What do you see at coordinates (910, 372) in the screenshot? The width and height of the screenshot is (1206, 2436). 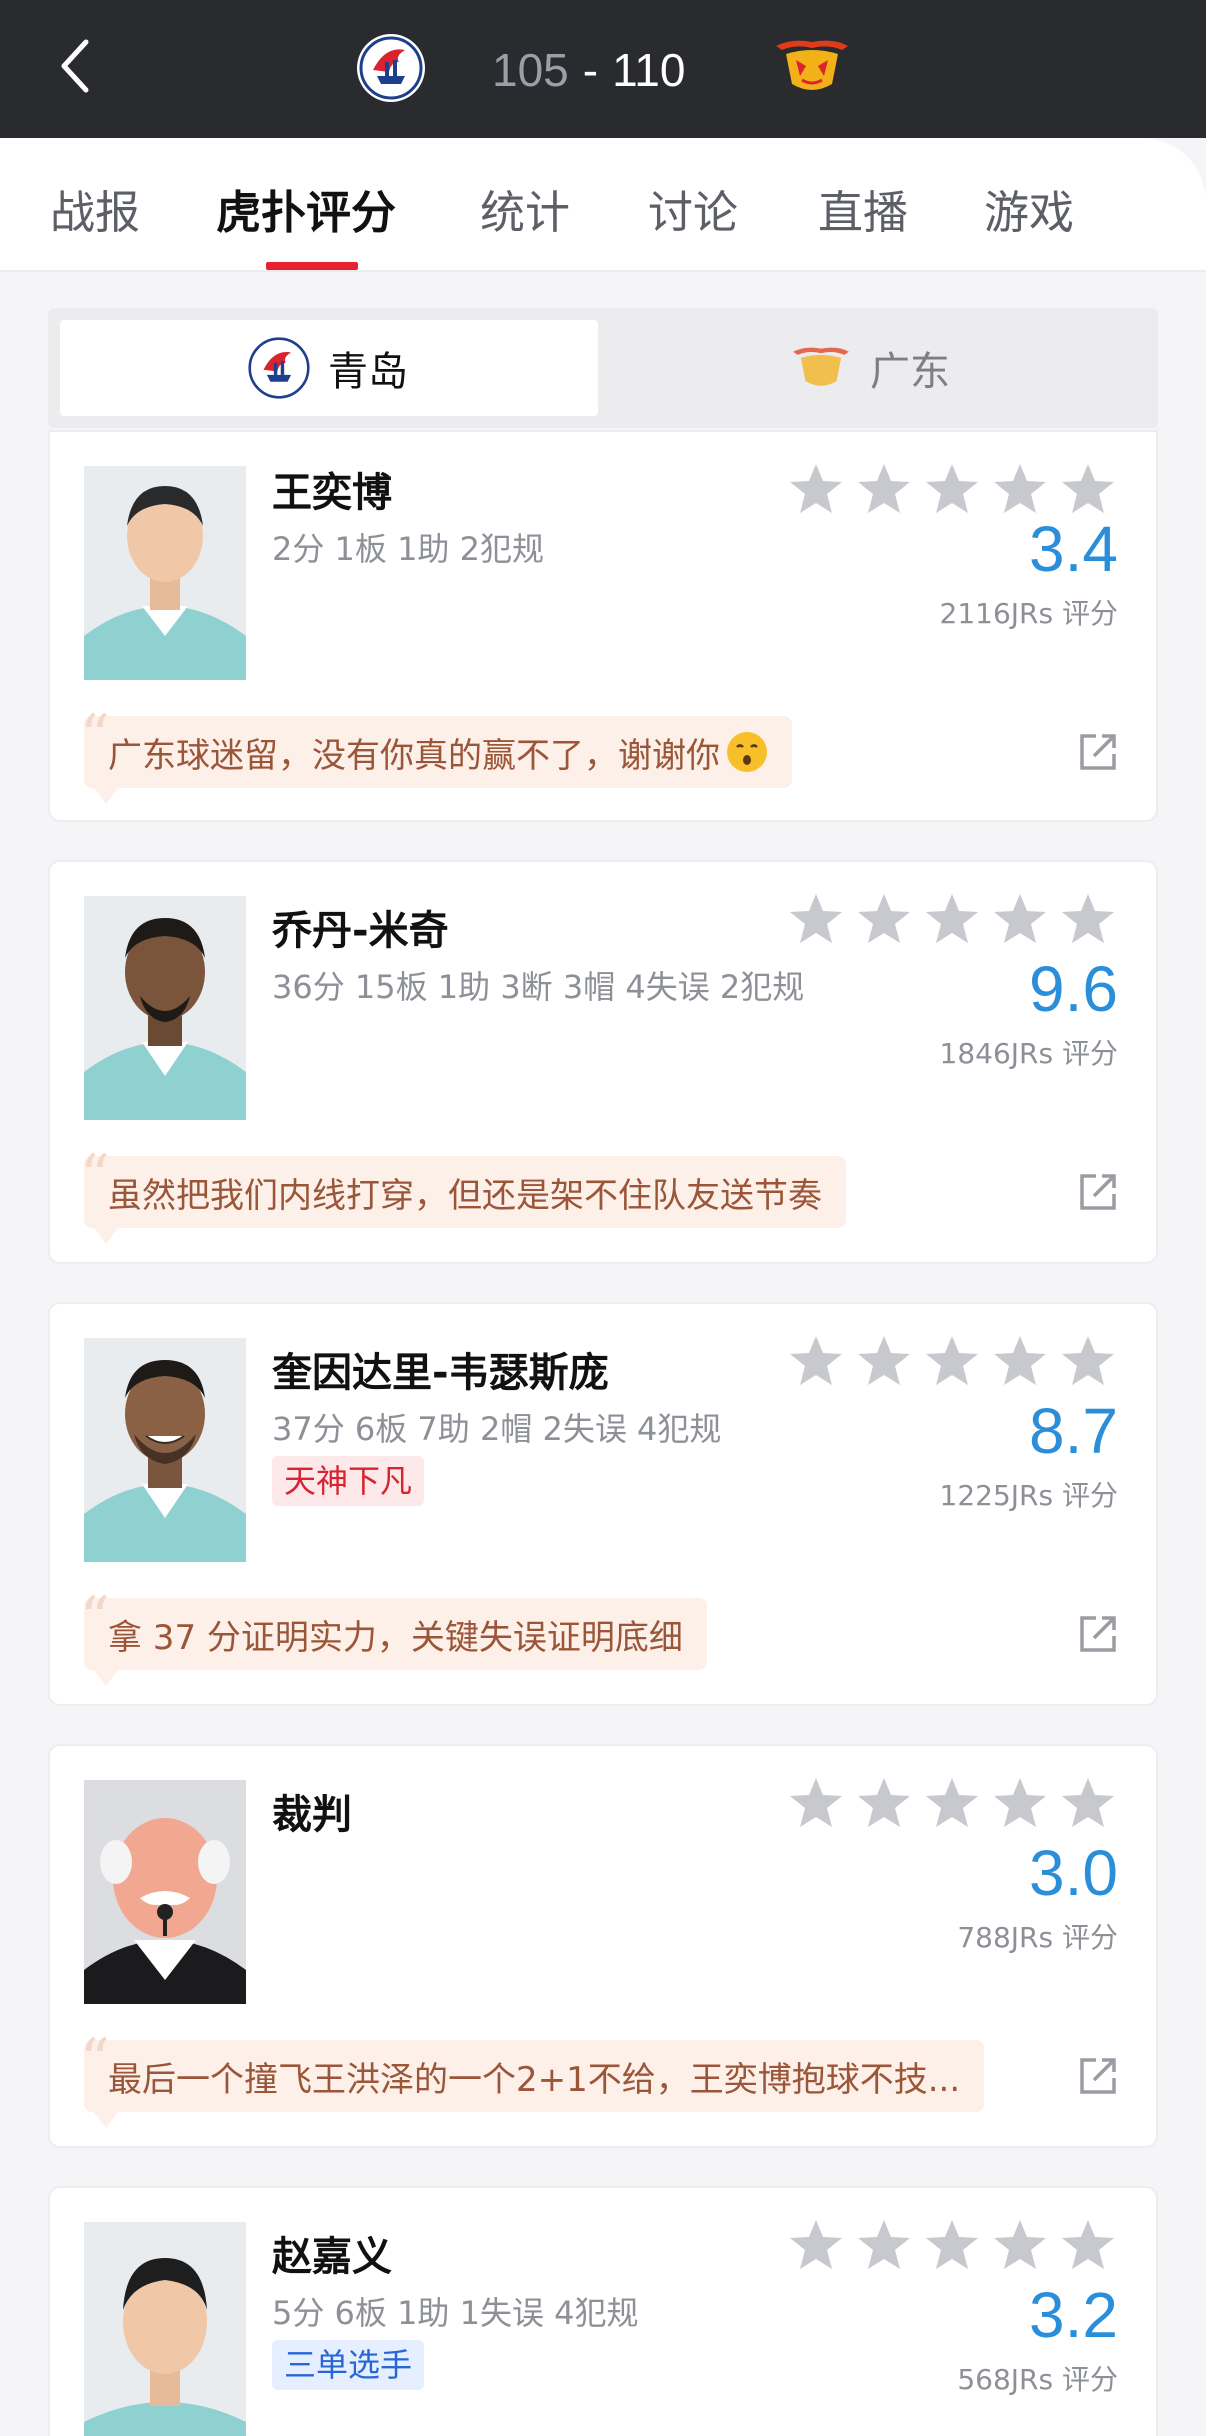 I see `team-switch-away-label: 广东` at bounding box center [910, 372].